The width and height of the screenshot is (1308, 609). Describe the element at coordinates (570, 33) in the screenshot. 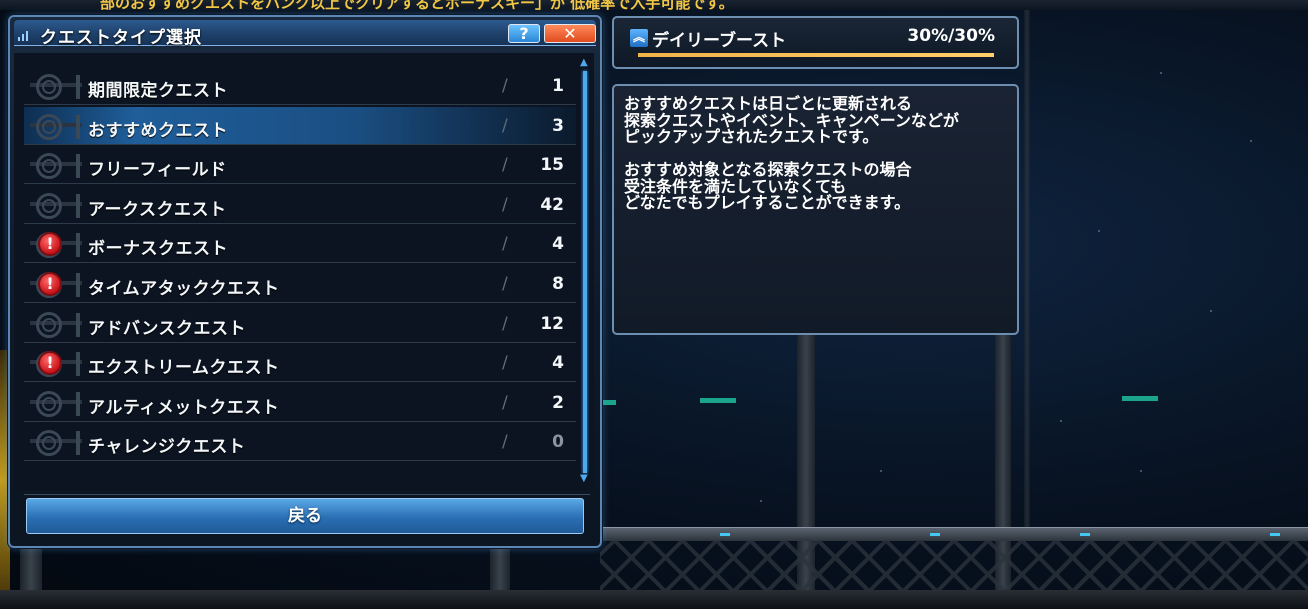

I see `close-button: ✕` at that location.